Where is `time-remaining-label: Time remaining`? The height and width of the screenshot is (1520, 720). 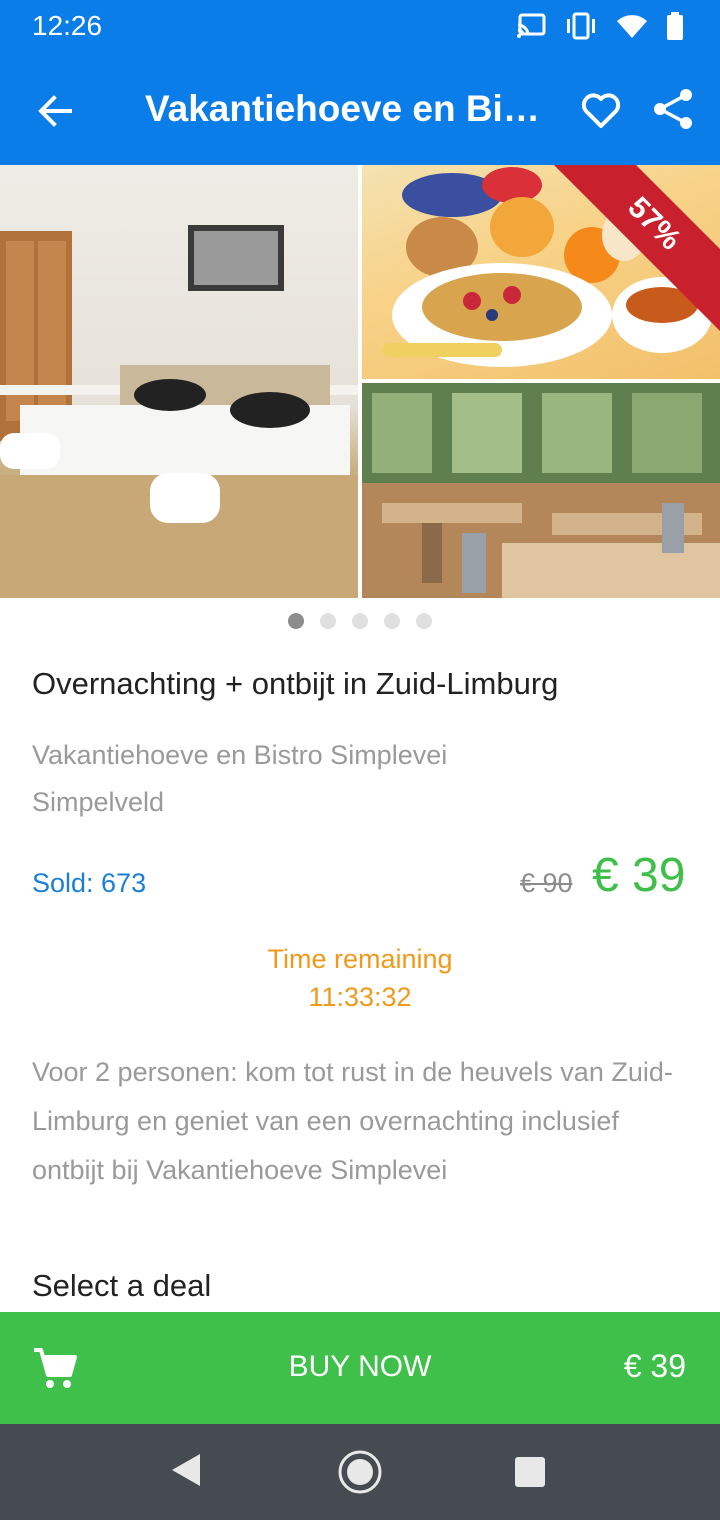 time-remaining-label: Time remaining is located at coordinates (360, 959).